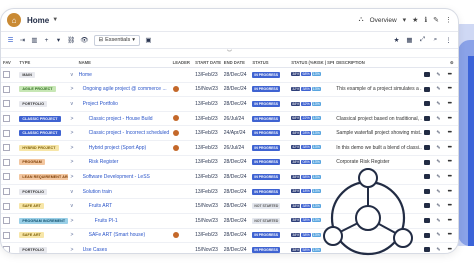  Describe the element at coordinates (38, 20) in the screenshot. I see `page-title: Home` at that location.